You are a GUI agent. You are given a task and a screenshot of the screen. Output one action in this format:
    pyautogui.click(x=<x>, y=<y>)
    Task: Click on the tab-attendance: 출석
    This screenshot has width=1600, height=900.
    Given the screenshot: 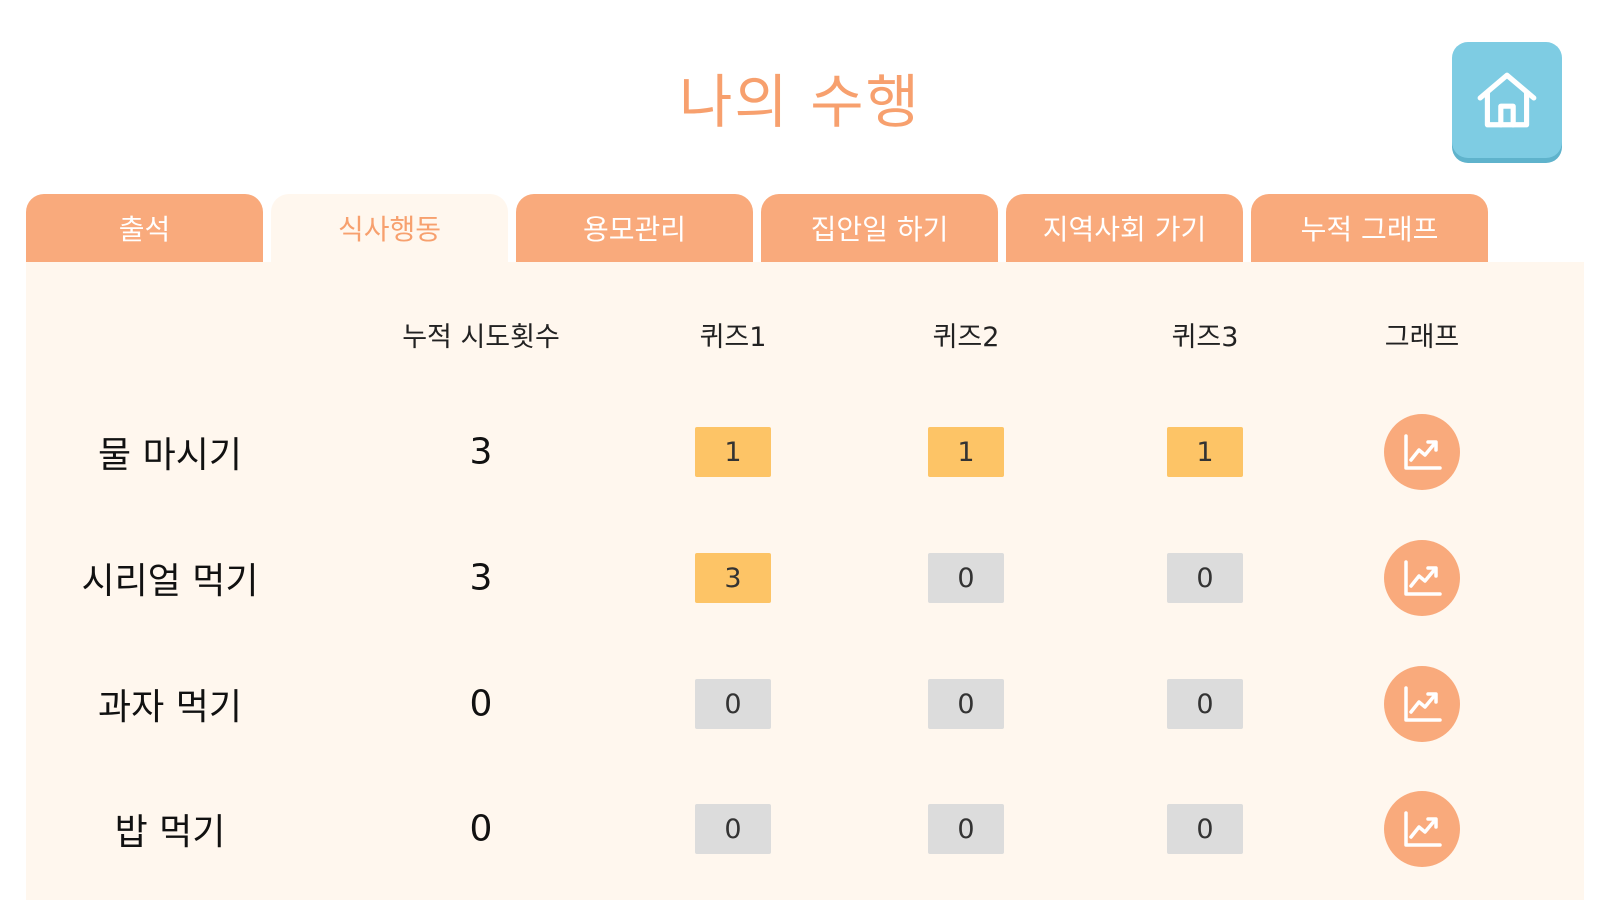 What is the action you would take?
    pyautogui.click(x=144, y=228)
    